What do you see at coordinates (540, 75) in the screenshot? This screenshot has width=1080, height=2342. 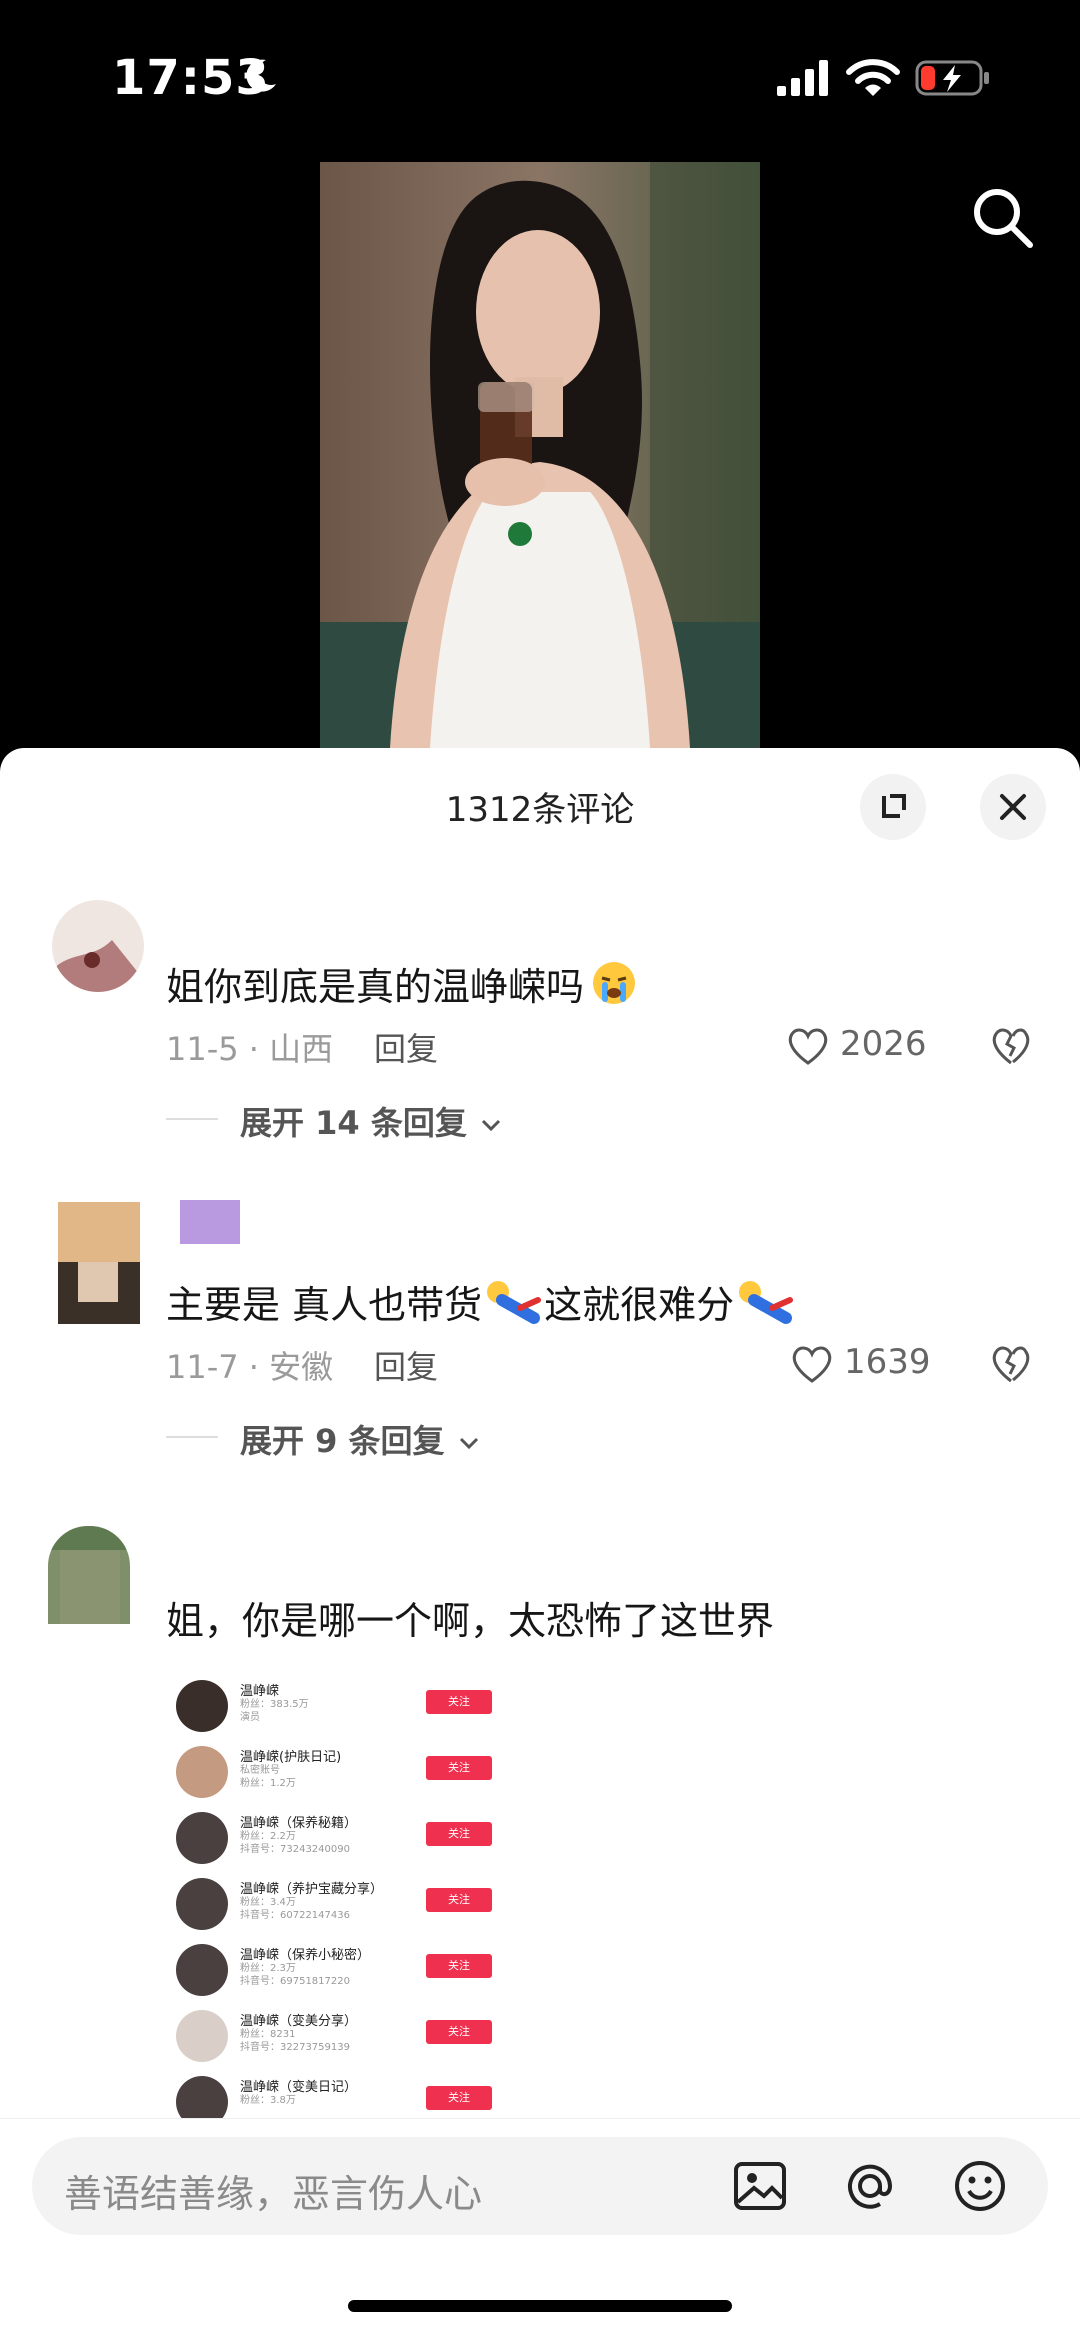 I see `status-bar: 17:53` at bounding box center [540, 75].